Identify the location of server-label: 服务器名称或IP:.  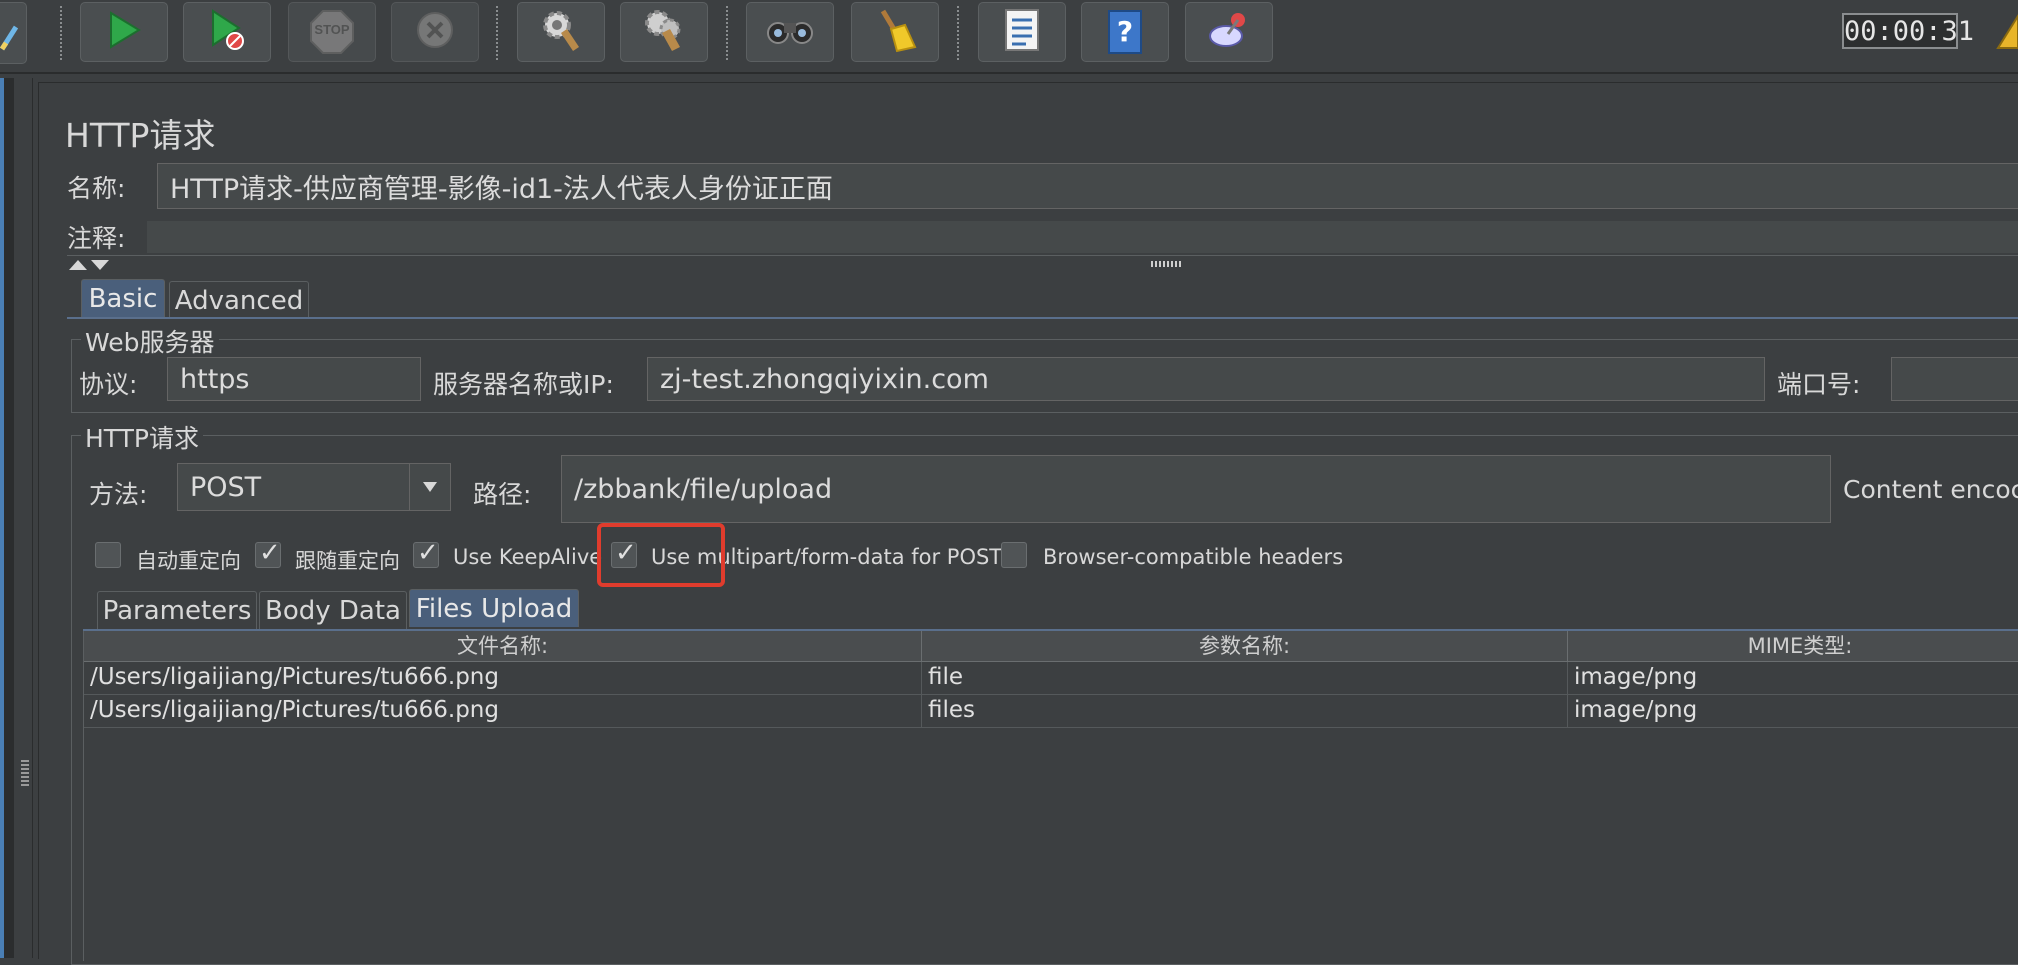
(523, 384).